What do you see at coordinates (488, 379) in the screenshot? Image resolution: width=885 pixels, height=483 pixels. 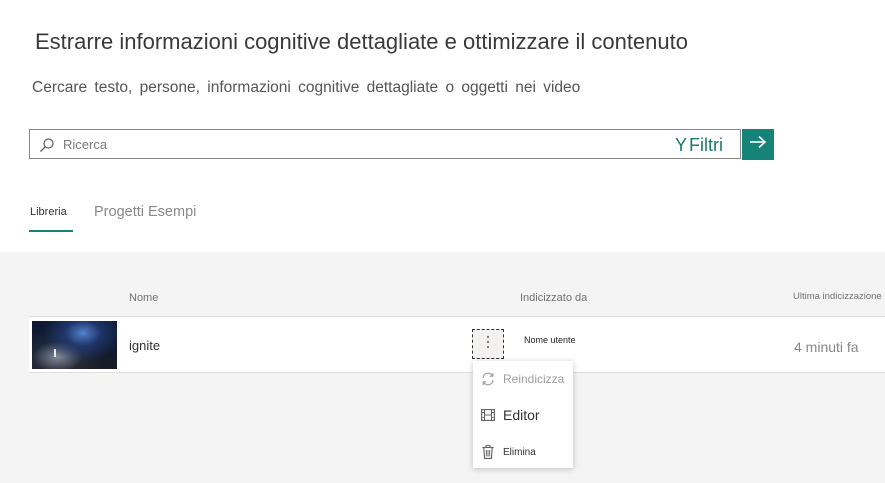 I see `refresh-icon` at bounding box center [488, 379].